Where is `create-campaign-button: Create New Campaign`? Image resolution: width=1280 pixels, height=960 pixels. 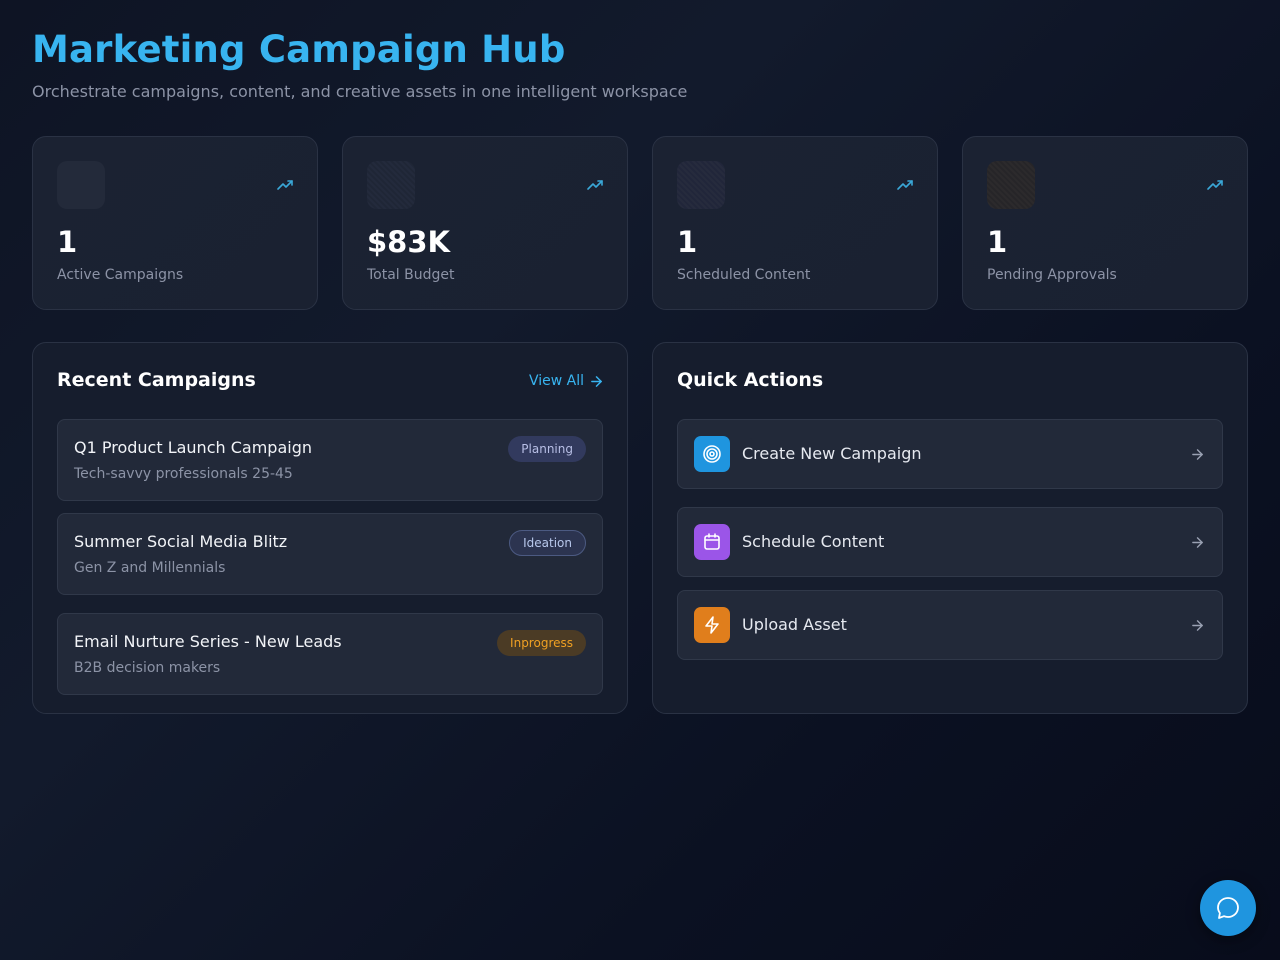
create-campaign-button: Create New Campaign is located at coordinates (950, 454).